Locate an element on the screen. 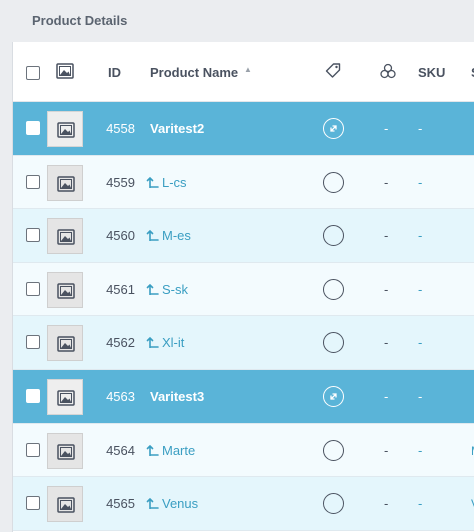 The height and width of the screenshot is (532, 474). product-name: Marte is located at coordinates (179, 450).